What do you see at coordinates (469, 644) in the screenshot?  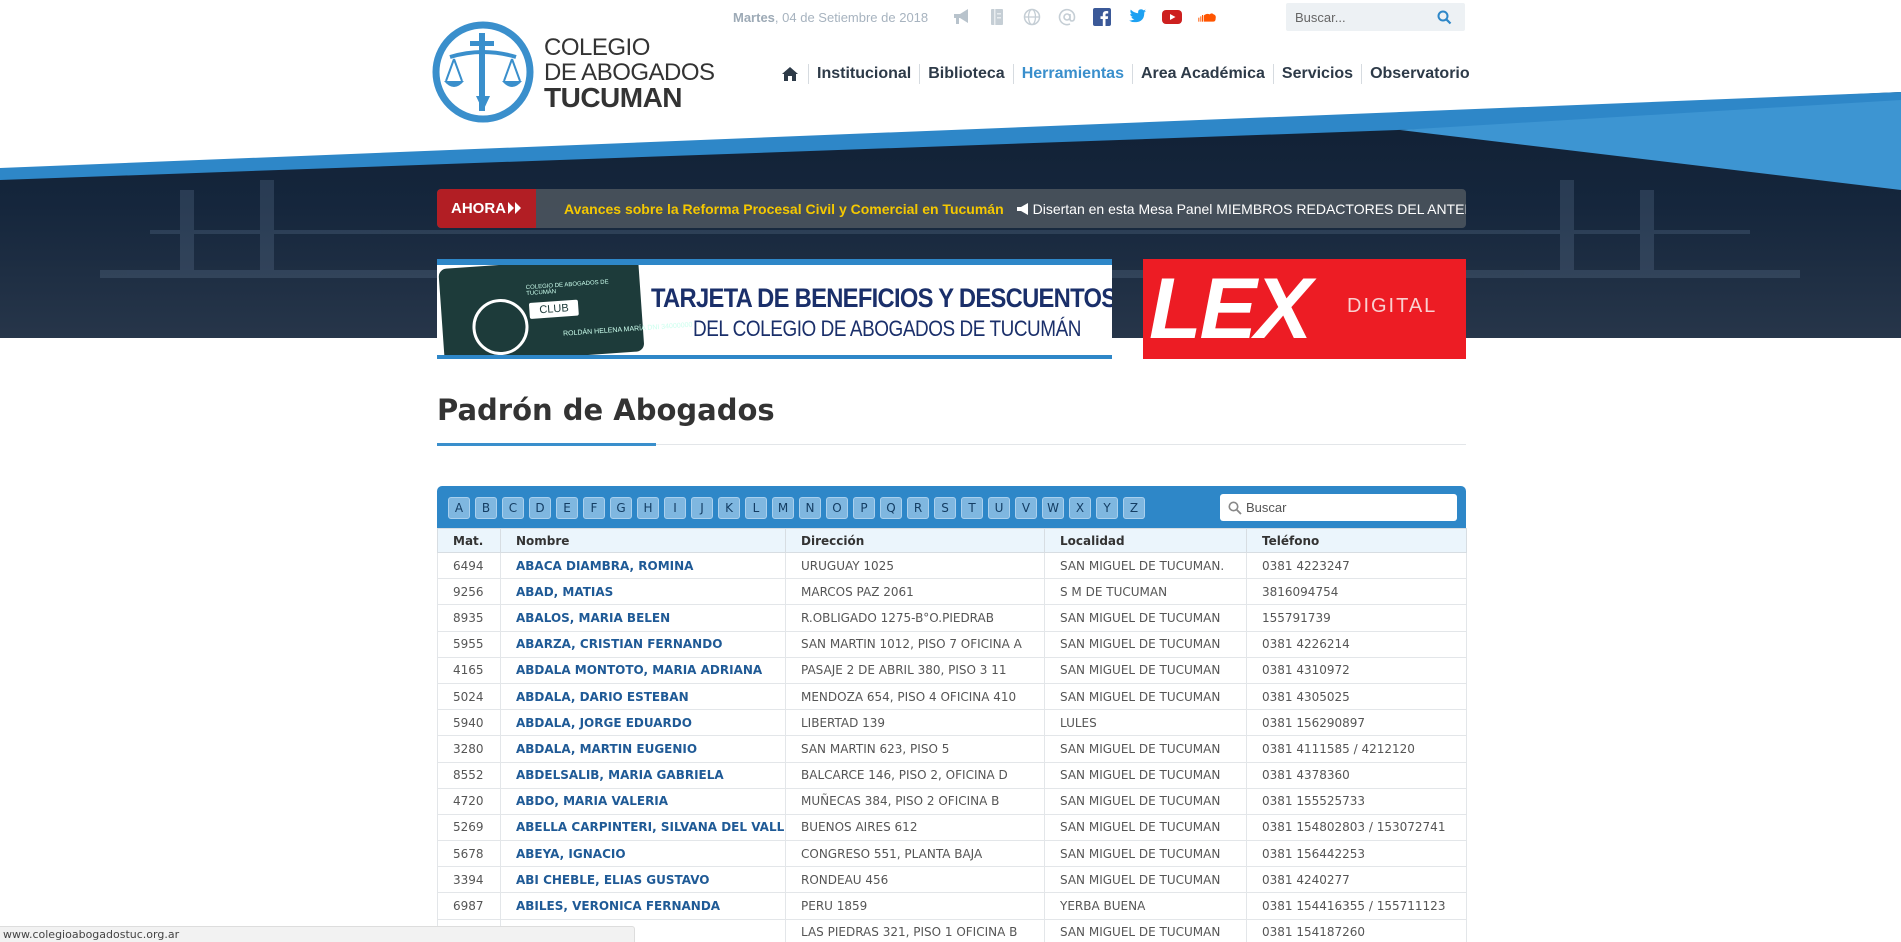 I see `cell-mat: 5955` at bounding box center [469, 644].